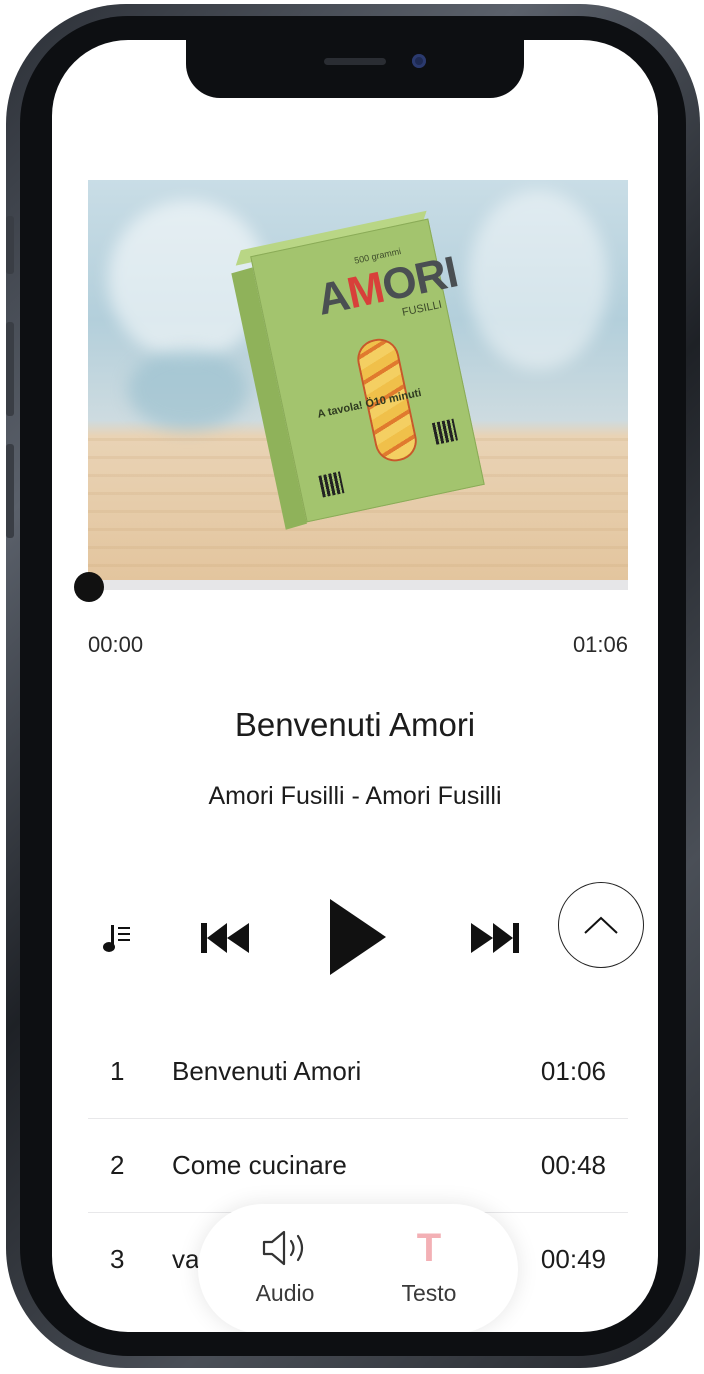  I want to click on skip-back-icon, so click(225, 938).